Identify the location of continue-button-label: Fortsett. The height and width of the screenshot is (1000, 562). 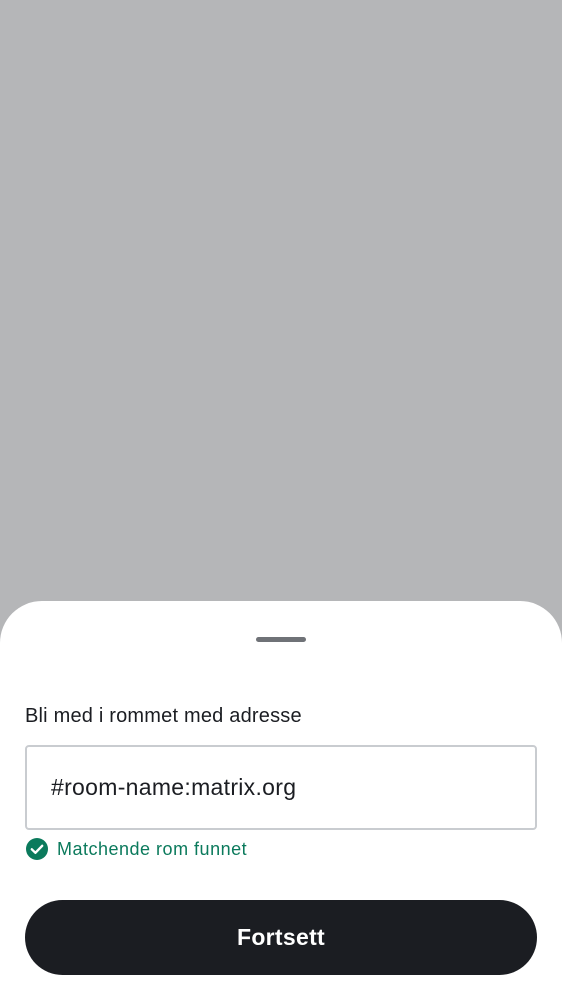
(280, 937).